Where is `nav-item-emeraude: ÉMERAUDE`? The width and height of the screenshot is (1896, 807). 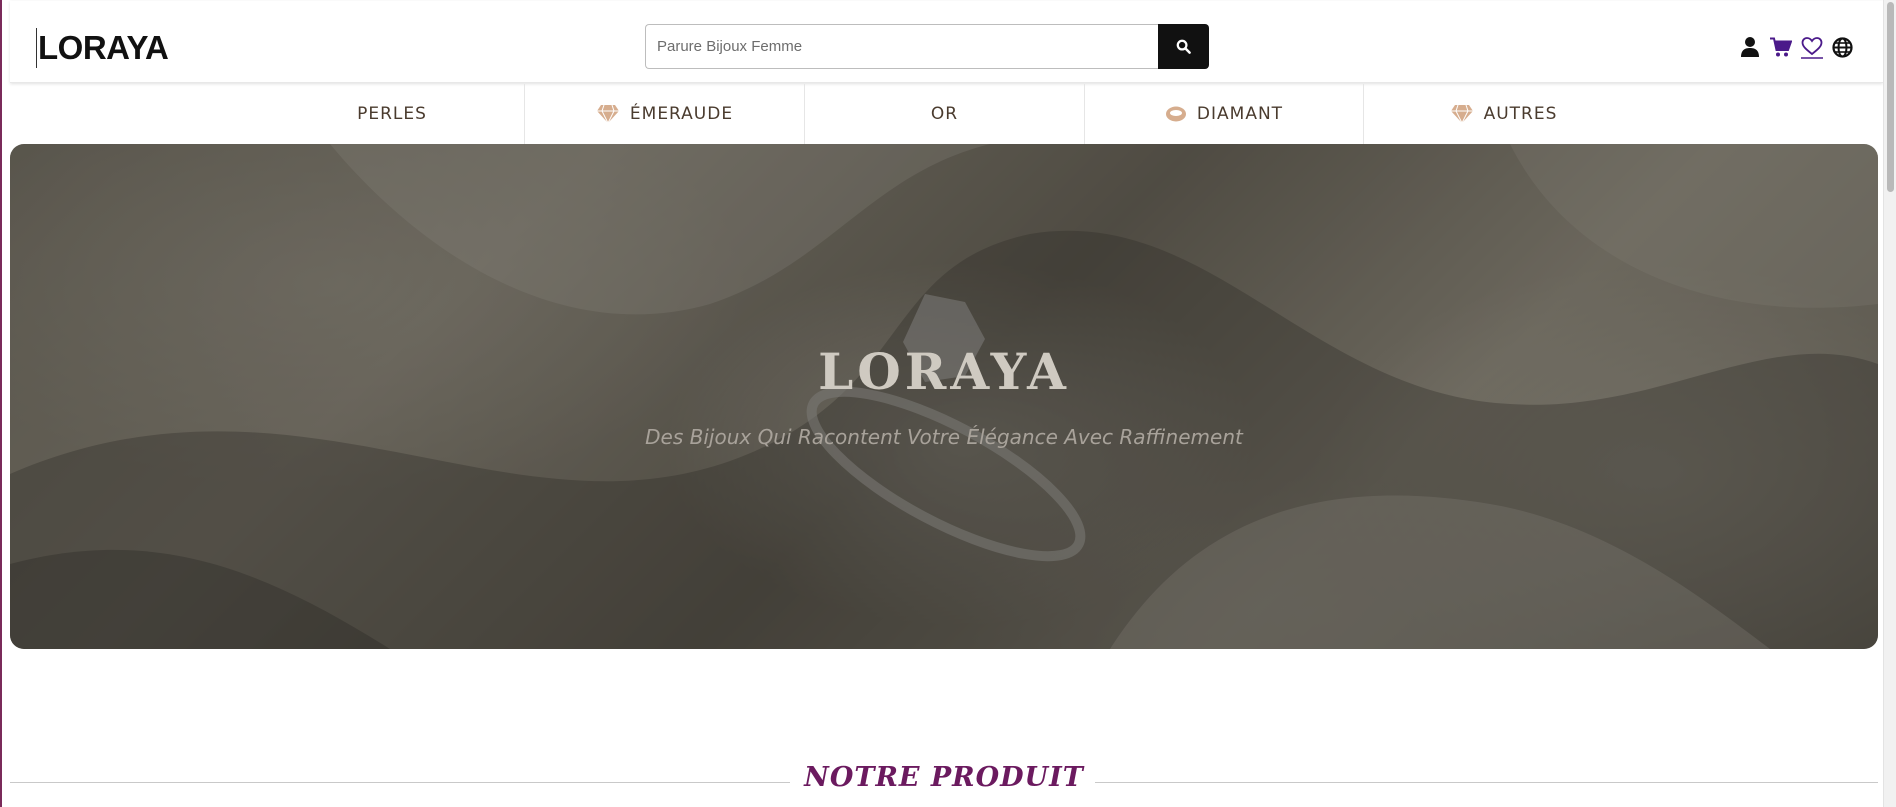 nav-item-emeraude: ÉMERAUDE is located at coordinates (664, 114).